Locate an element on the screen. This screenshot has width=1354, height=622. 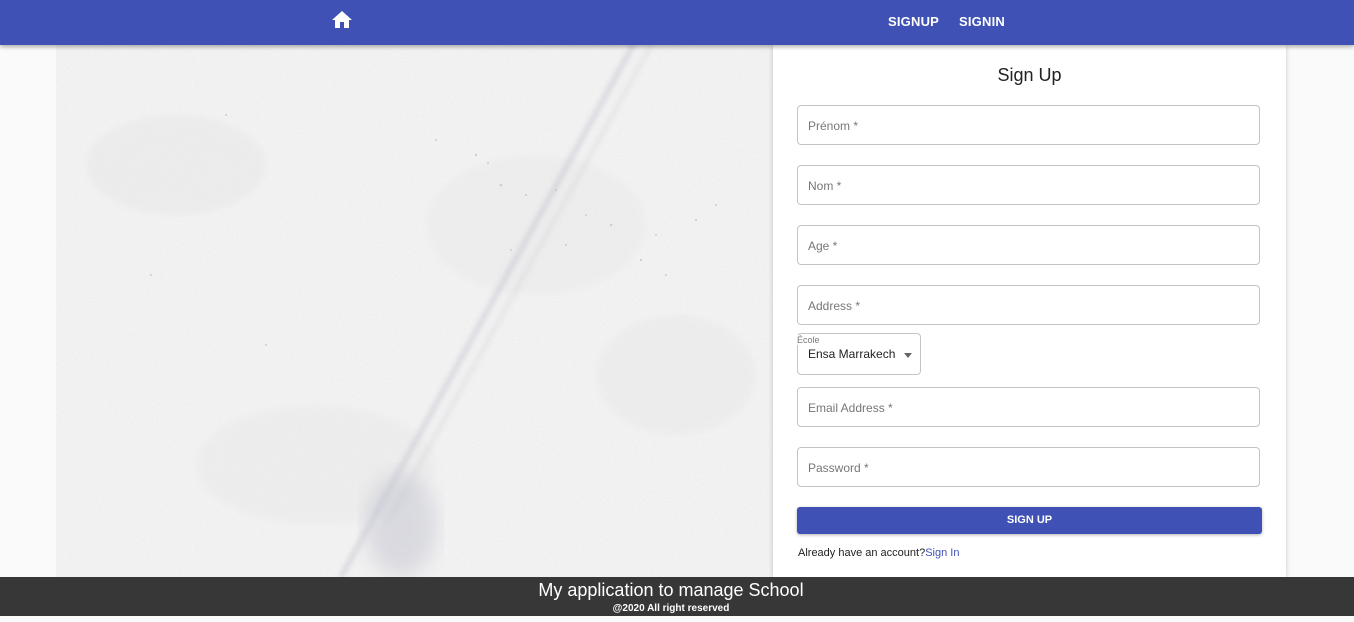
password-field: Password * is located at coordinates (1028, 467).